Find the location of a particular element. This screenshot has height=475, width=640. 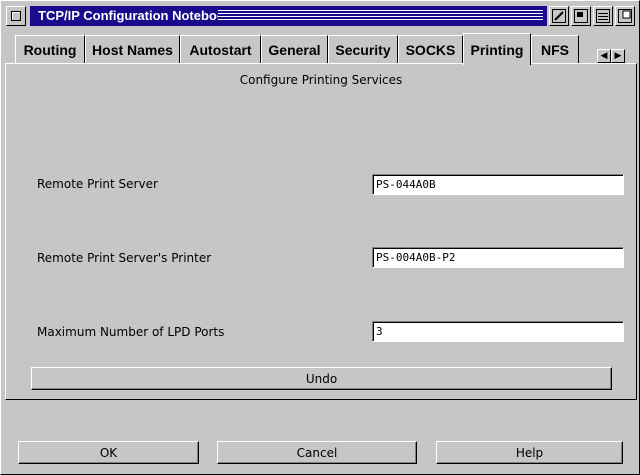

restore-icon is located at coordinates (603, 16).